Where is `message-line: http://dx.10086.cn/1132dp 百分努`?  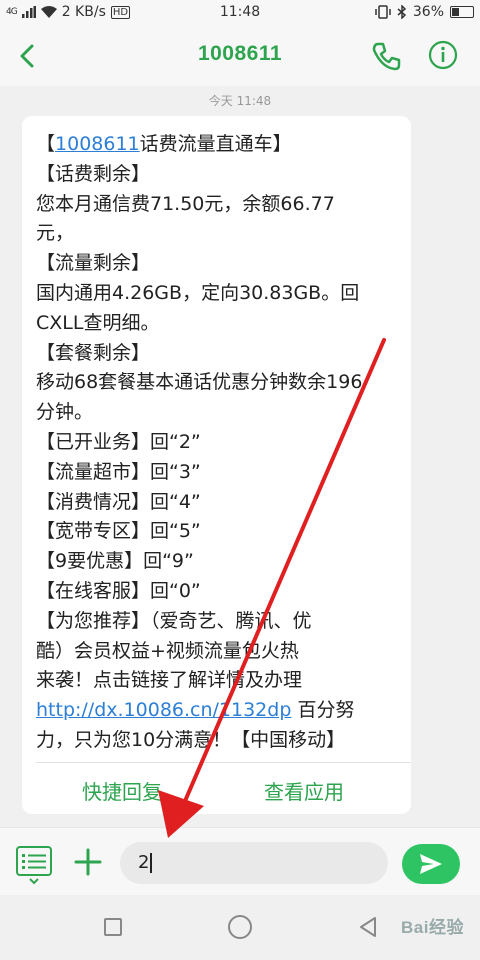 message-line: http://dx.10086.cn/1132dp 百分努 is located at coordinates (221, 711).